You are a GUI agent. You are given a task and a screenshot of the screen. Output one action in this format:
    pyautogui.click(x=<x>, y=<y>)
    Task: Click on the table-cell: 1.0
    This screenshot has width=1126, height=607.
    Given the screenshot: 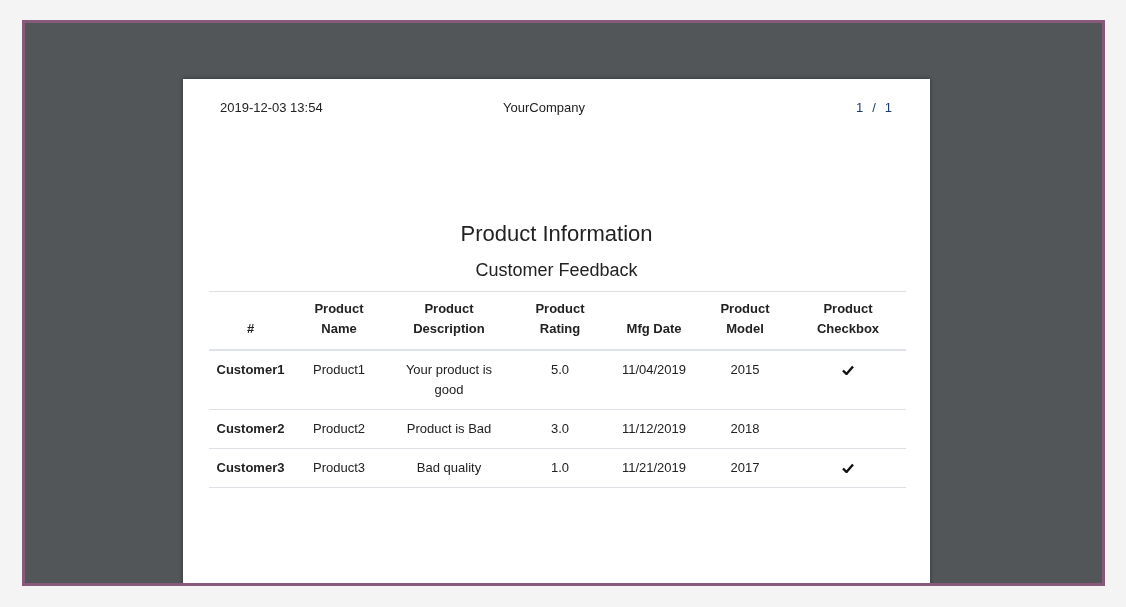 What is the action you would take?
    pyautogui.click(x=560, y=467)
    